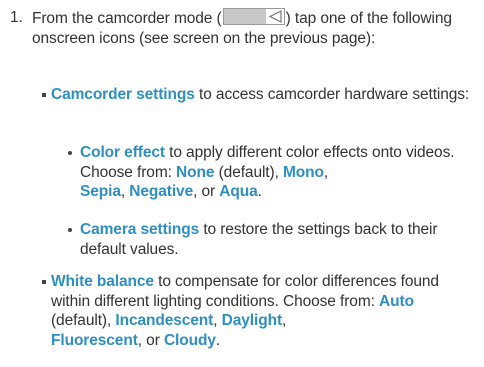  What do you see at coordinates (94, 340) in the screenshot?
I see `option-fluorescent: Fluorescent` at bounding box center [94, 340].